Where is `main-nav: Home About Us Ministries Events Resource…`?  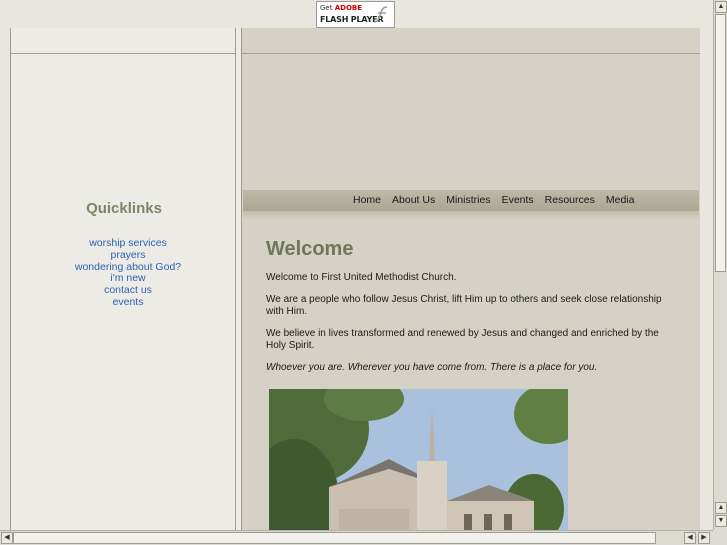 main-nav: Home About Us Ministries Events Resource… is located at coordinates (499, 200).